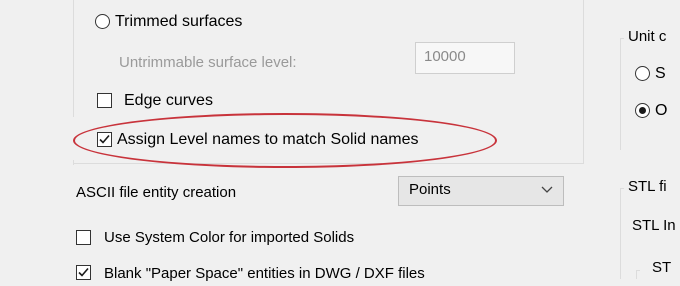 The width and height of the screenshot is (680, 286). What do you see at coordinates (583, 81) in the screenshot?
I see `left-group-border-right` at bounding box center [583, 81].